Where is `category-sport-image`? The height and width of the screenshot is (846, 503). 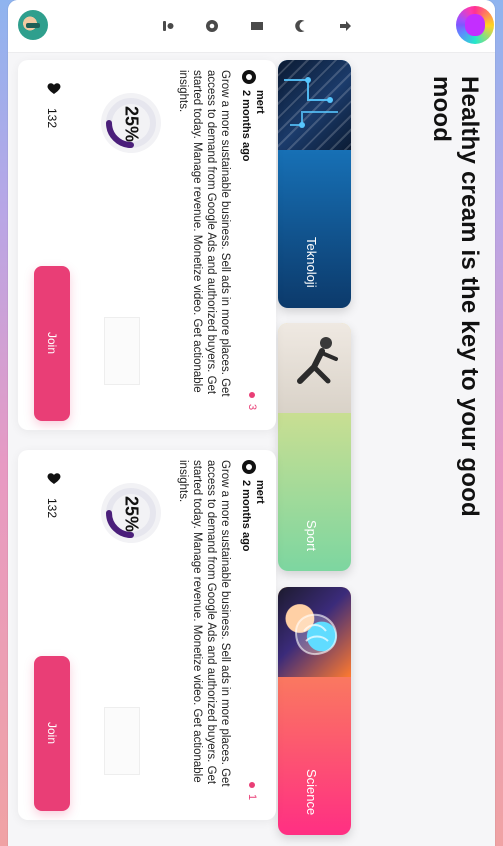
category-sport-image is located at coordinates (314, 368).